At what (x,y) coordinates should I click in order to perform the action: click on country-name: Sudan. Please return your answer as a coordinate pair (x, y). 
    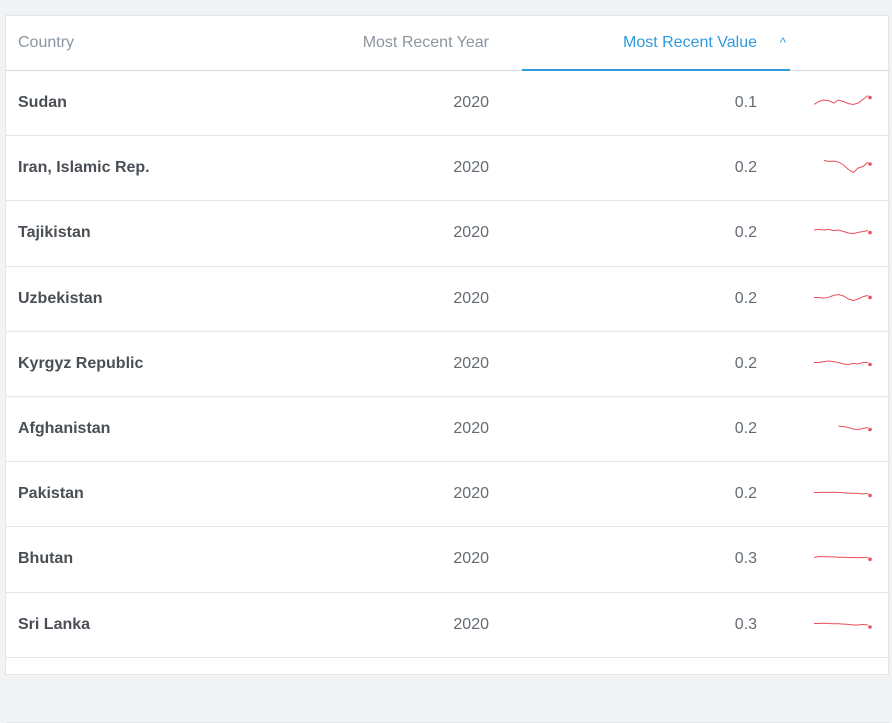
    Looking at the image, I should click on (42, 103).